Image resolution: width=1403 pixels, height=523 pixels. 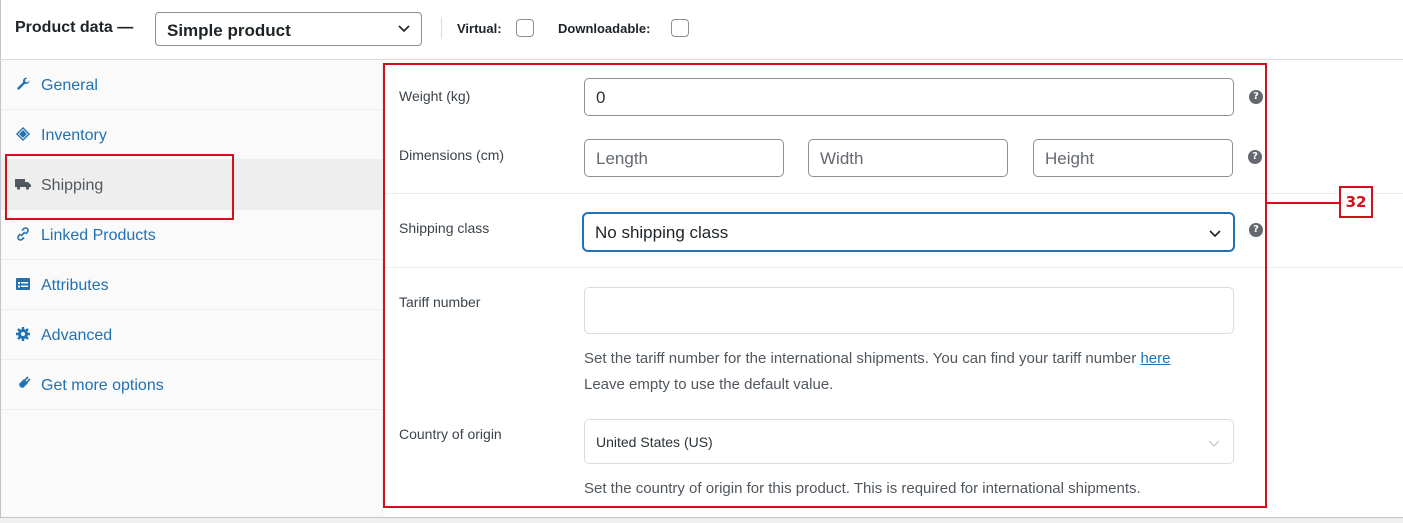 I want to click on tag-icon, so click(x=23, y=134).